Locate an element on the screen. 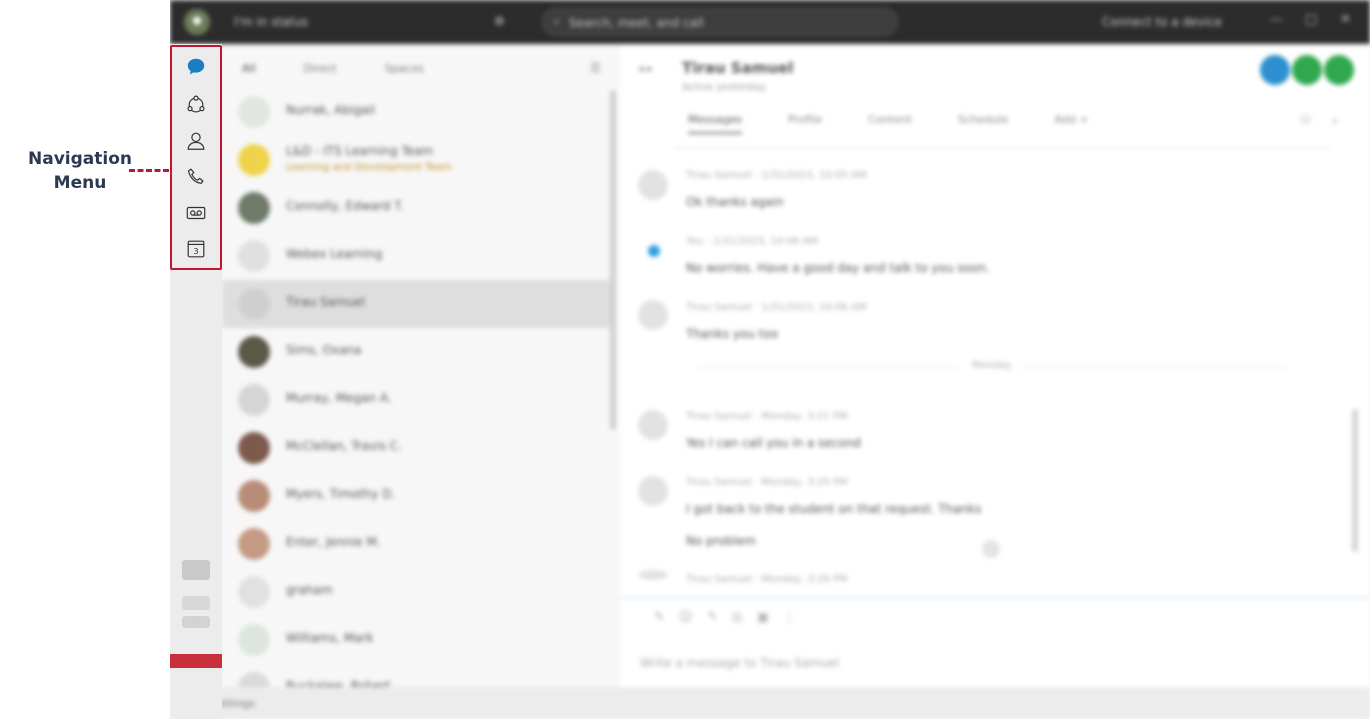 The width and height of the screenshot is (1370, 719). maximize-icon: □ is located at coordinates (1311, 19).